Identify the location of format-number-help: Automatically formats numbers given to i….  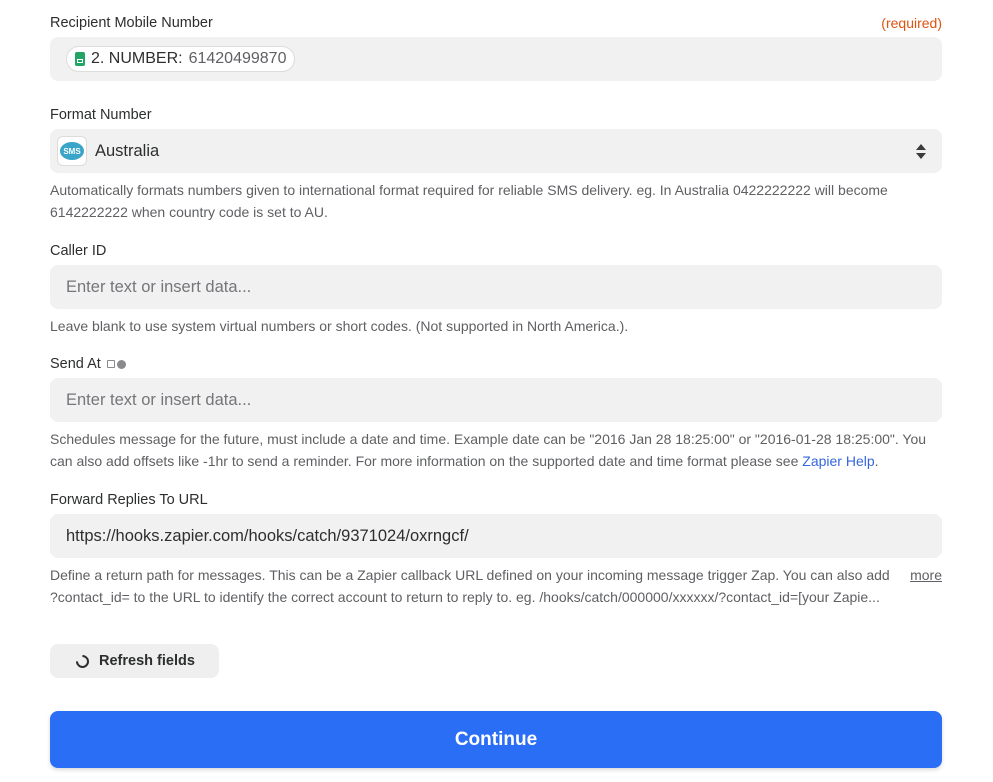
(469, 201).